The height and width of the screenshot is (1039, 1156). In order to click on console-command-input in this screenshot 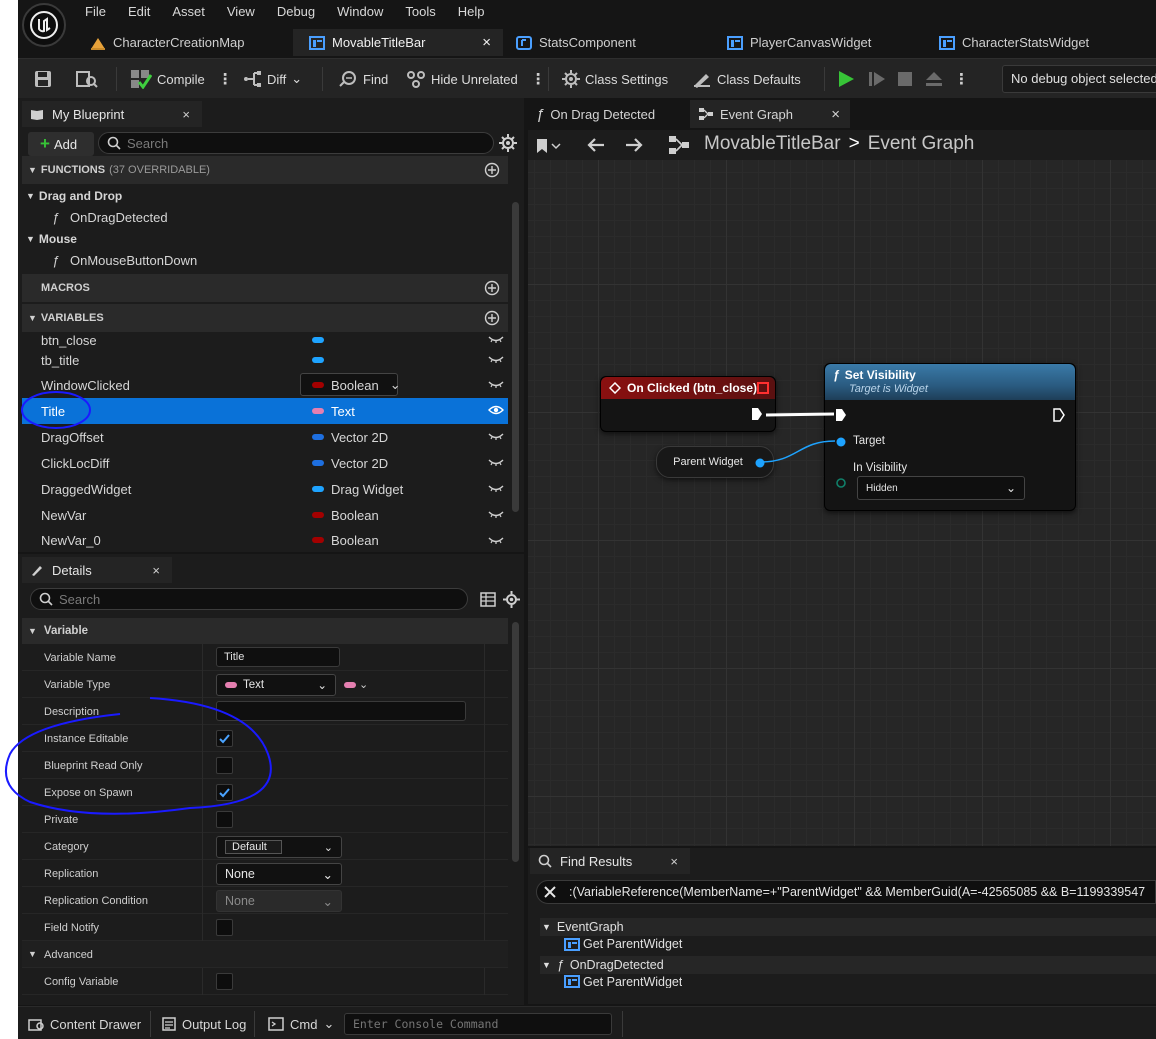, I will do `click(478, 1024)`.